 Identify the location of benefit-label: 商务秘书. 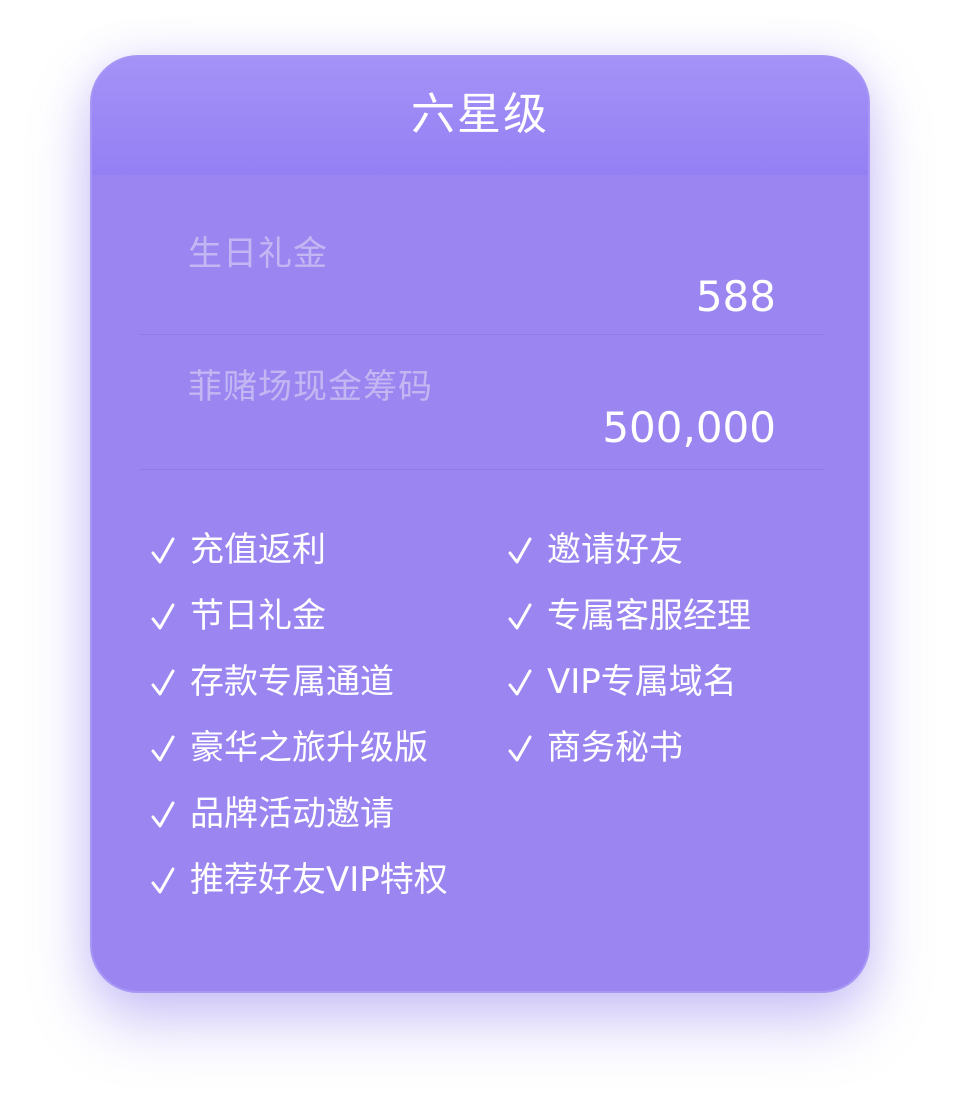
(615, 747).